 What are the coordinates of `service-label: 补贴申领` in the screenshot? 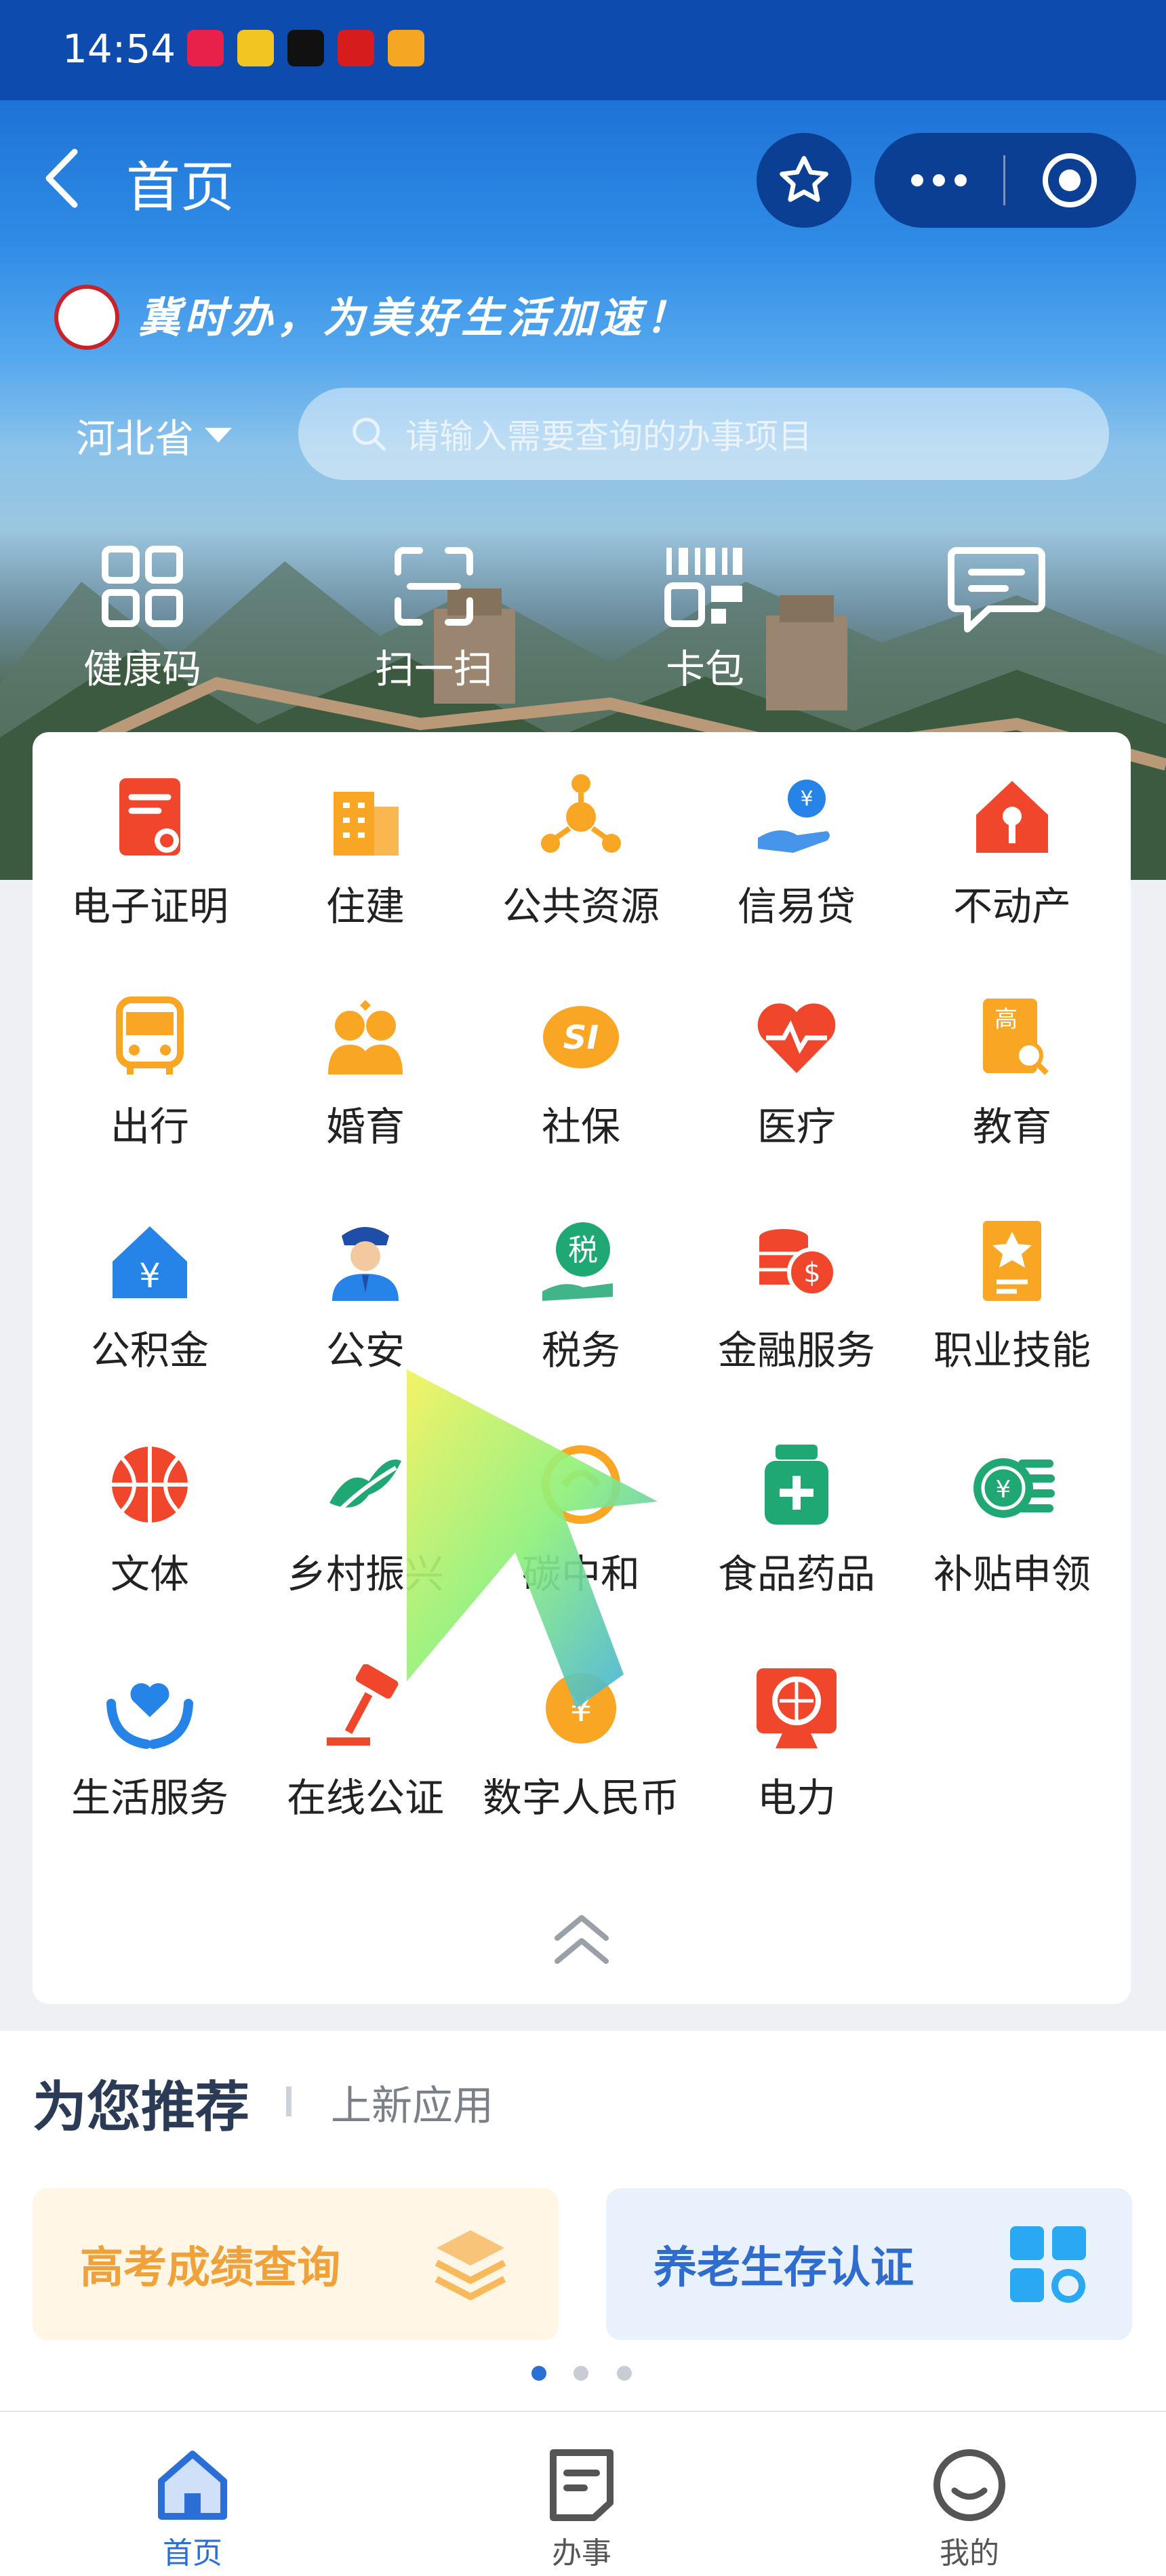 It's located at (1012, 1574).